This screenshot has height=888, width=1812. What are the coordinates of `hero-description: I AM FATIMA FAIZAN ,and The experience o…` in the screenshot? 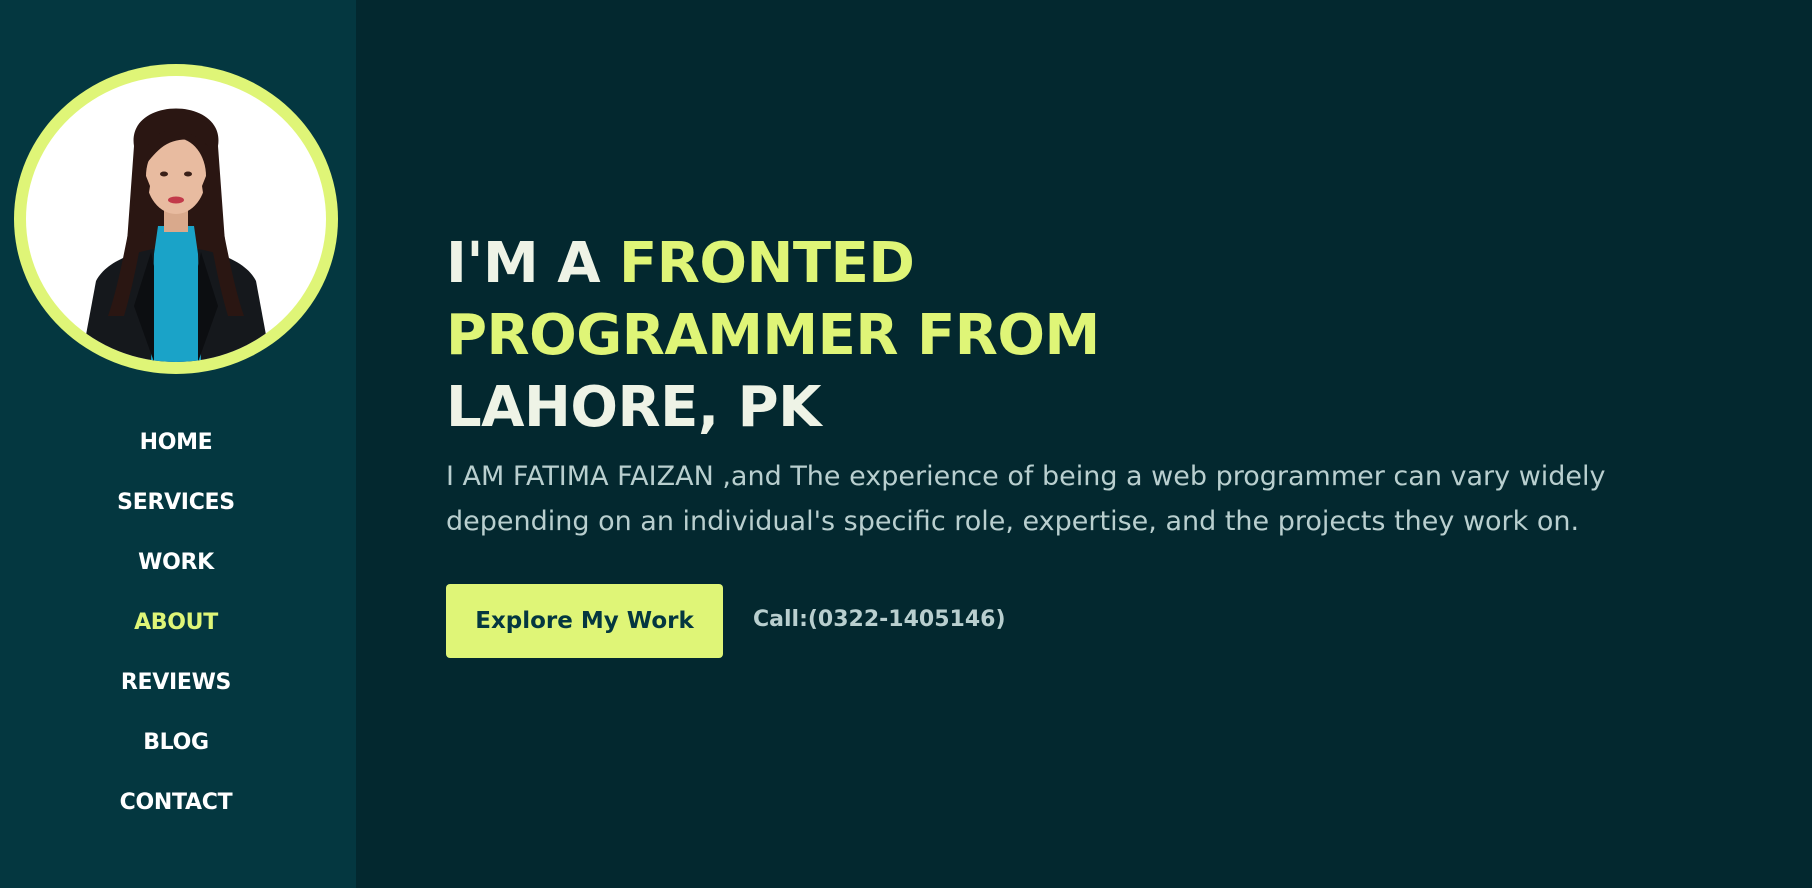 It's located at (1026, 499).